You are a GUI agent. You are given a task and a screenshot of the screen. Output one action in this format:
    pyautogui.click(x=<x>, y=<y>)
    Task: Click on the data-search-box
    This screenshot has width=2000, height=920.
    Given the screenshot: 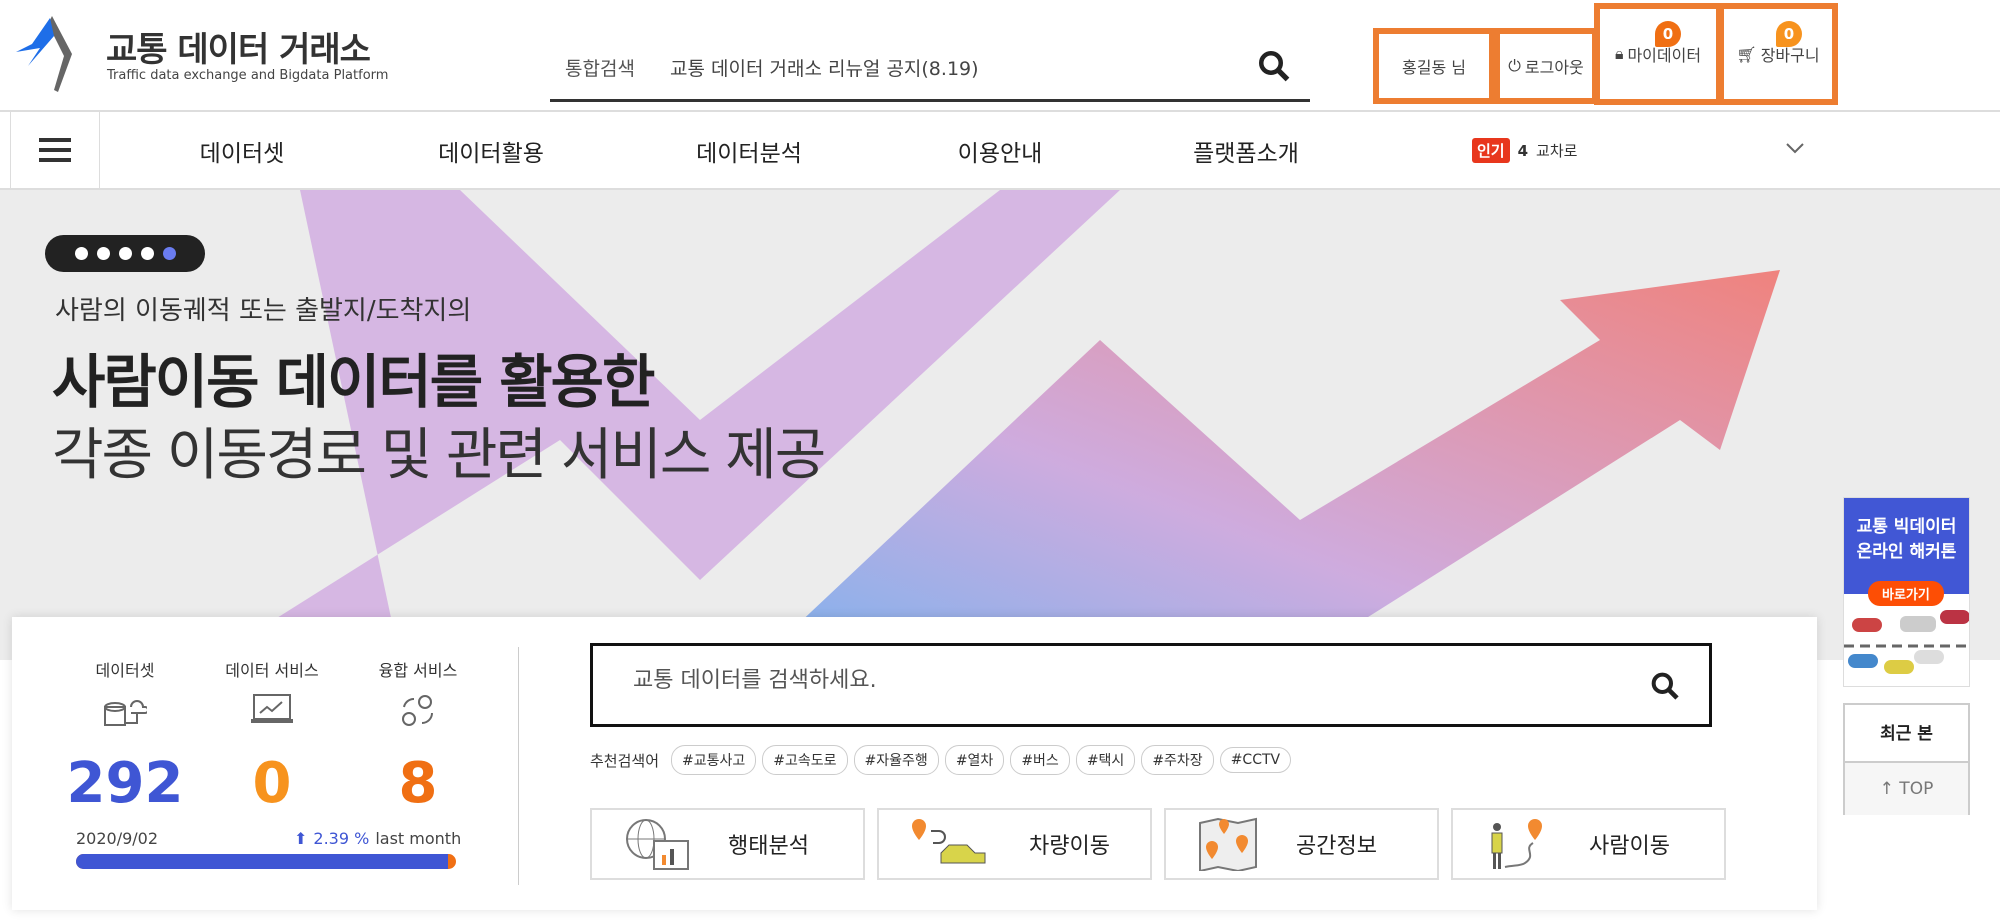 What is the action you would take?
    pyautogui.click(x=1151, y=685)
    